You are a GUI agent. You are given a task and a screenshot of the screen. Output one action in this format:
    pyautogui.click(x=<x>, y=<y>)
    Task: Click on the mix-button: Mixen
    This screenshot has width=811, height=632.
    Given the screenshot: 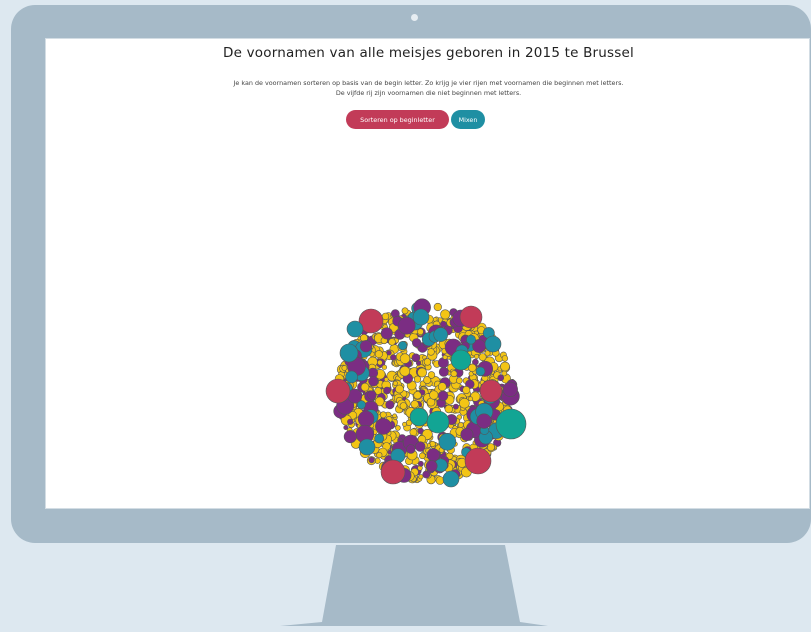 What is the action you would take?
    pyautogui.click(x=468, y=119)
    